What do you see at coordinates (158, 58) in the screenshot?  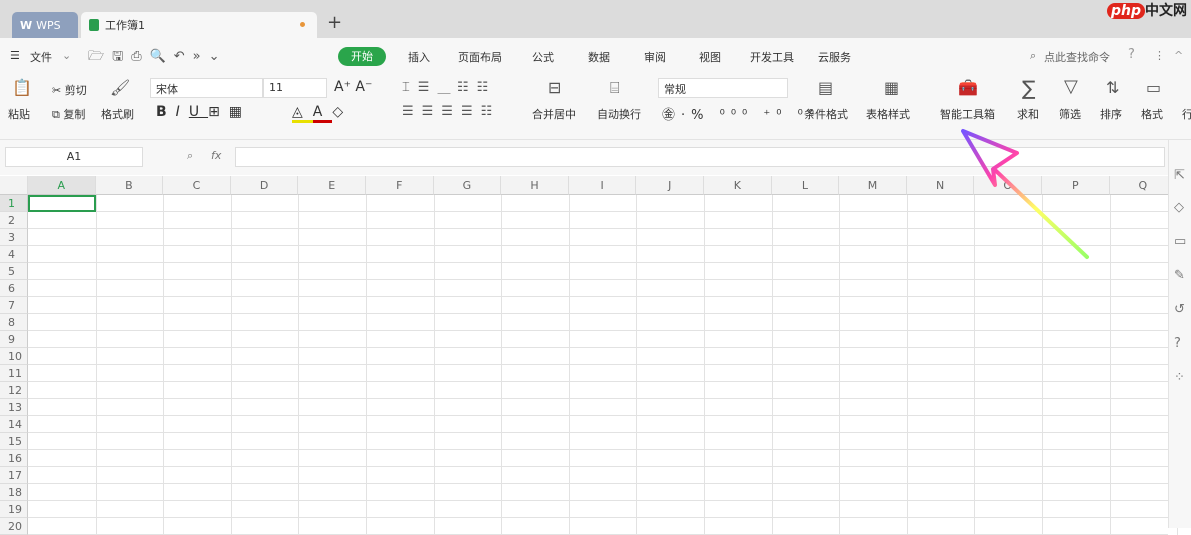 I see `quick-access-icons: 🗁🖫⎙🔍↶»⌄` at bounding box center [158, 58].